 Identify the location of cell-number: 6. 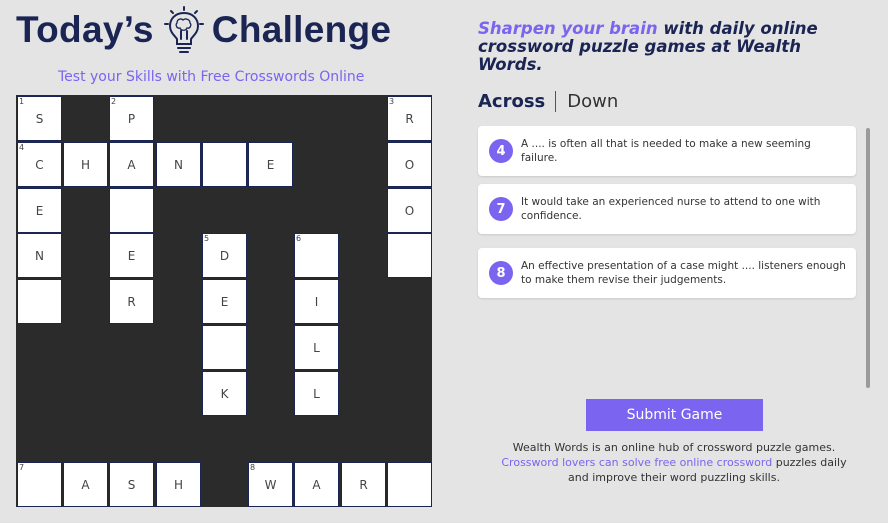
(299, 238).